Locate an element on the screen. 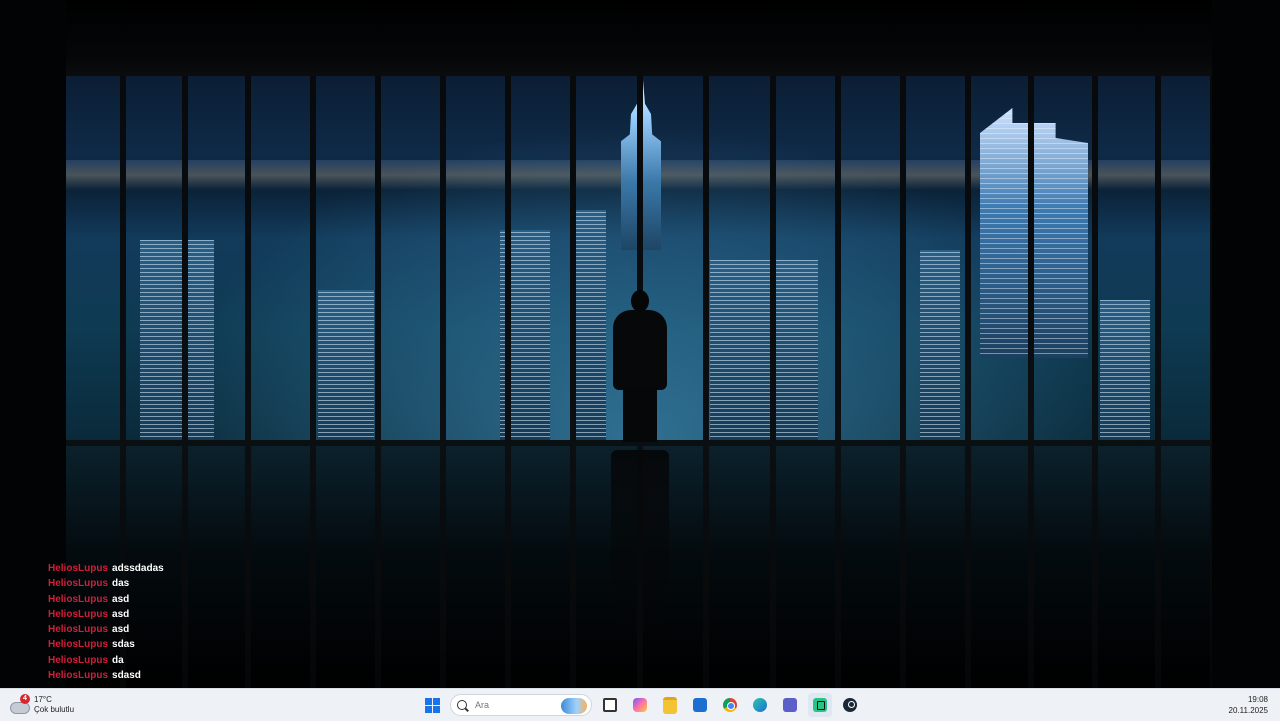 The image size is (1280, 721). chrome-button is located at coordinates (730, 705).